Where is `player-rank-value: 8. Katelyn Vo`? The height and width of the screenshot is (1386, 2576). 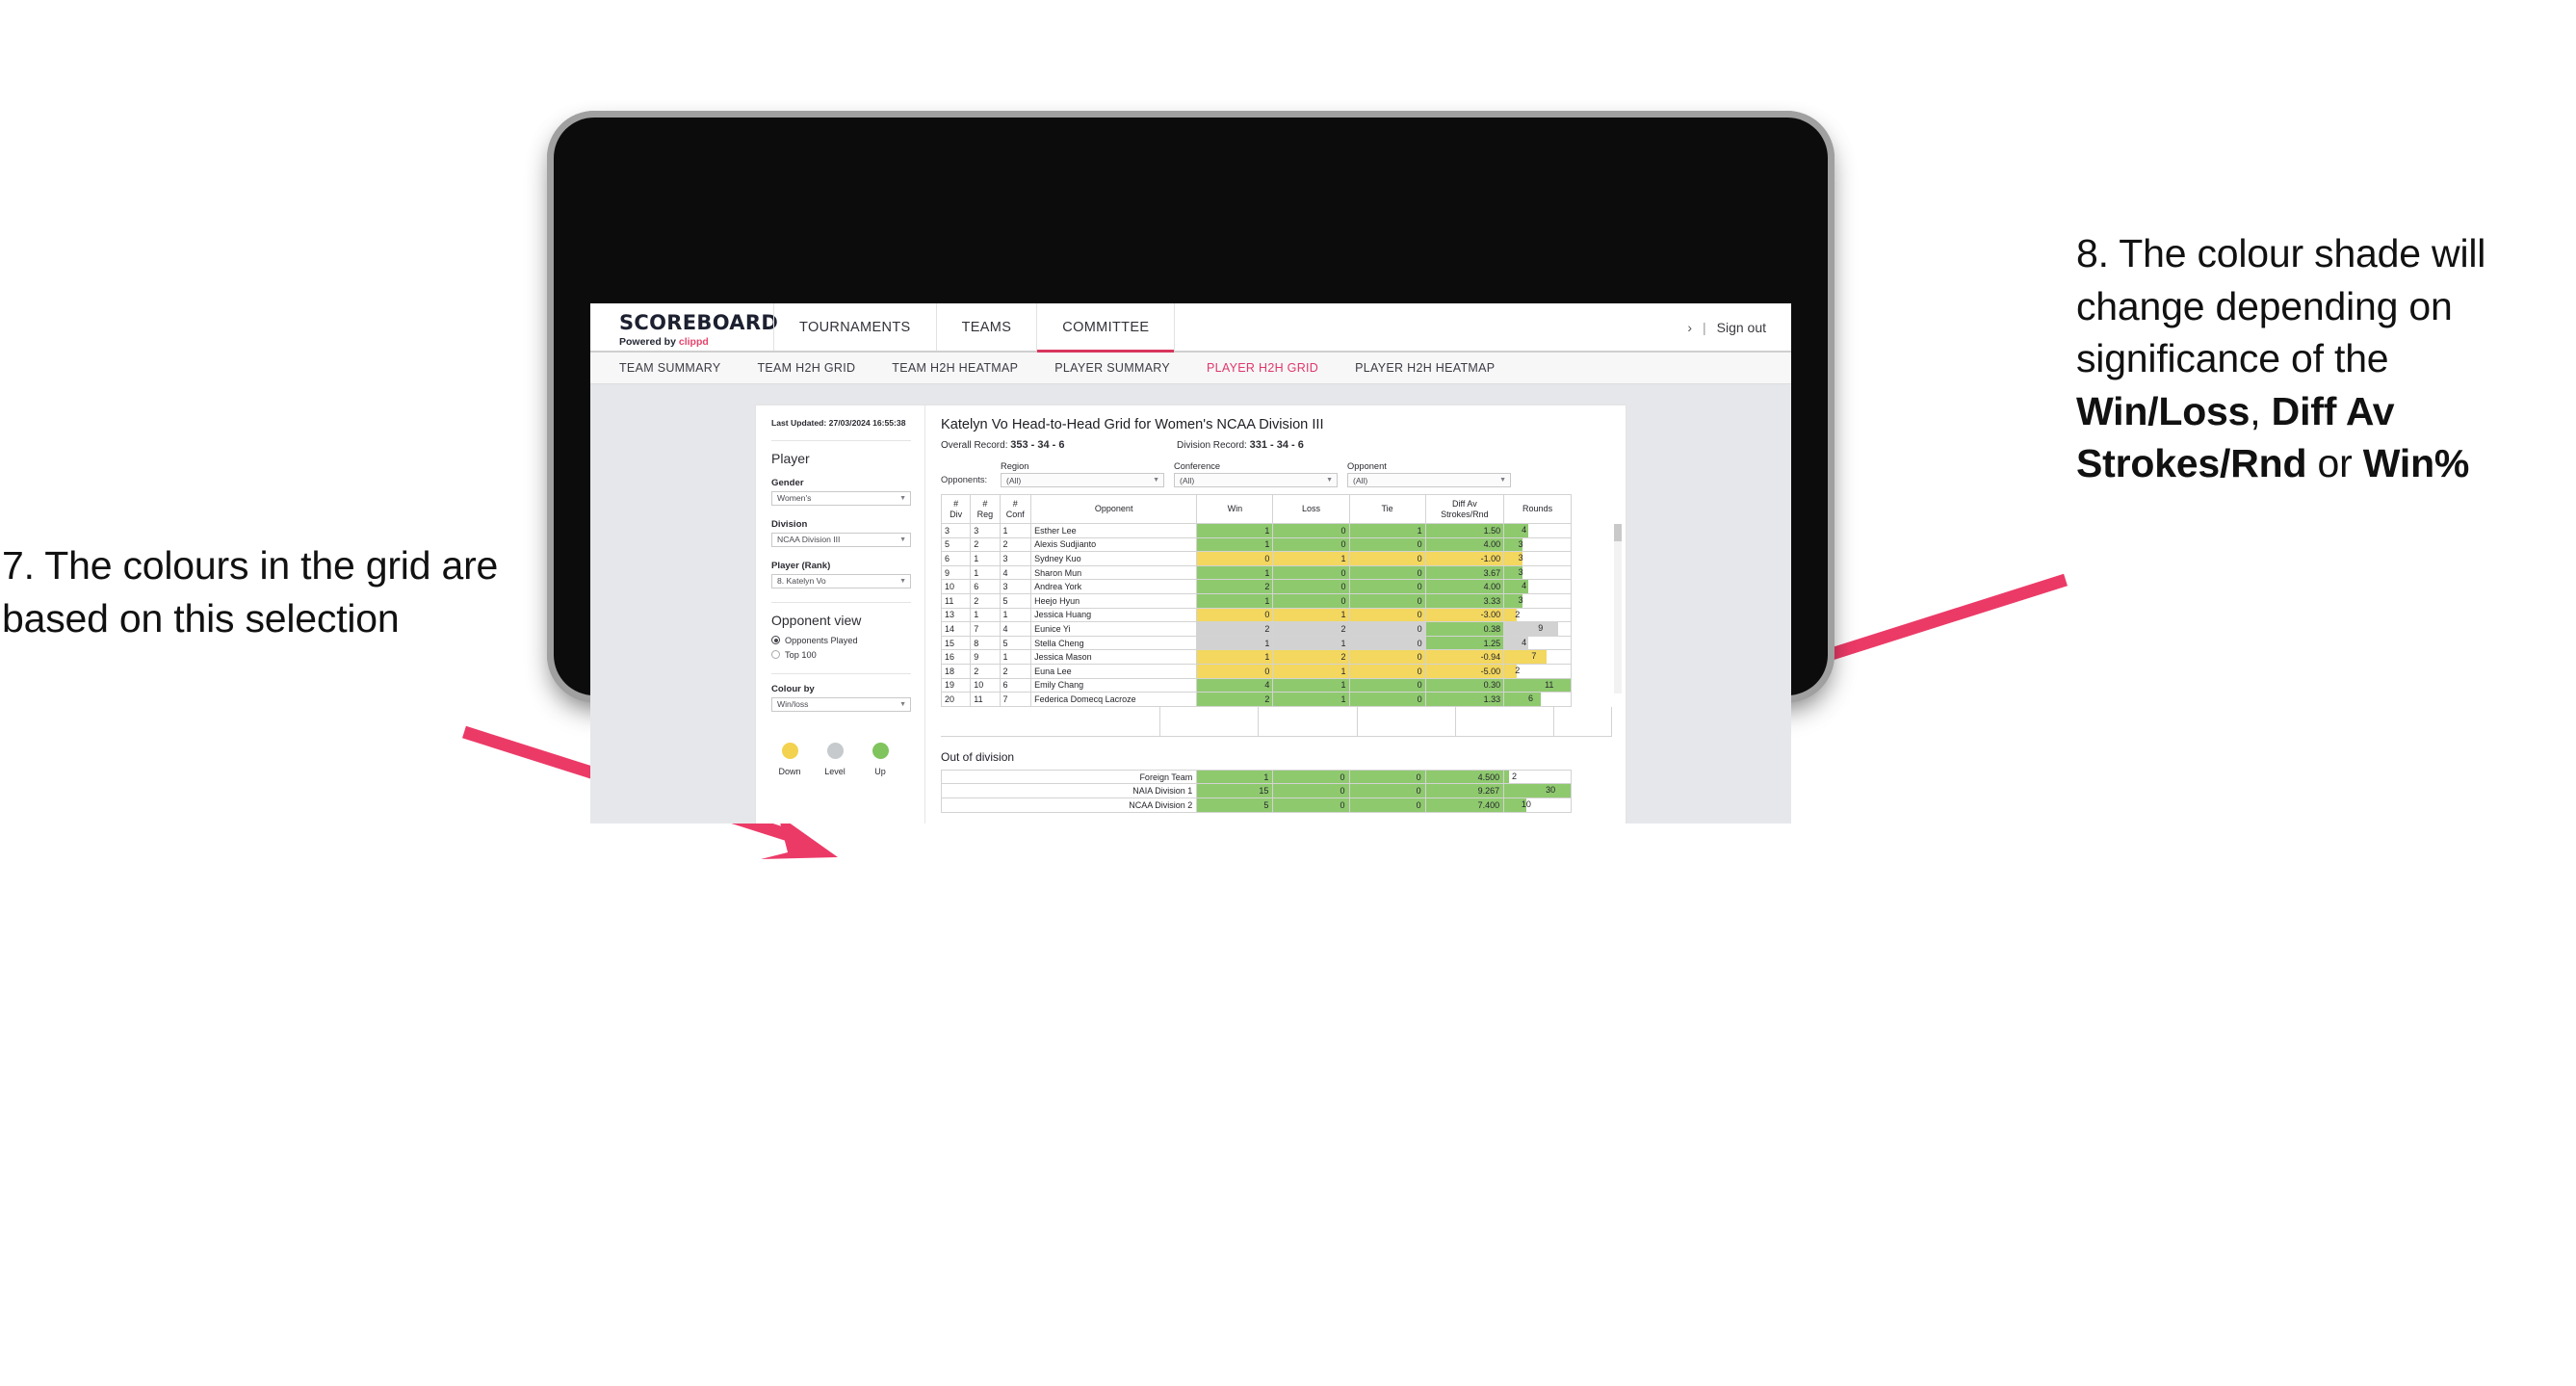
player-rank-value: 8. Katelyn Vo is located at coordinates (801, 581).